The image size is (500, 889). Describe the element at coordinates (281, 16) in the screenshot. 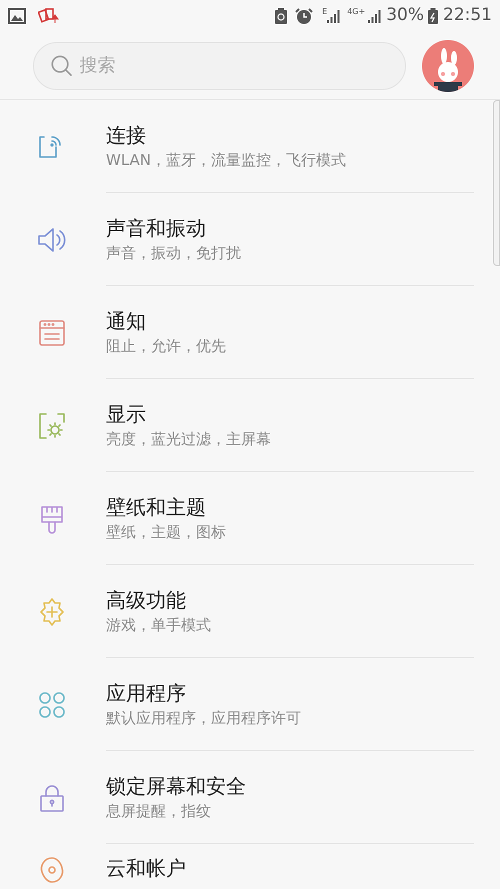

I see `battery-saver-icon` at that location.